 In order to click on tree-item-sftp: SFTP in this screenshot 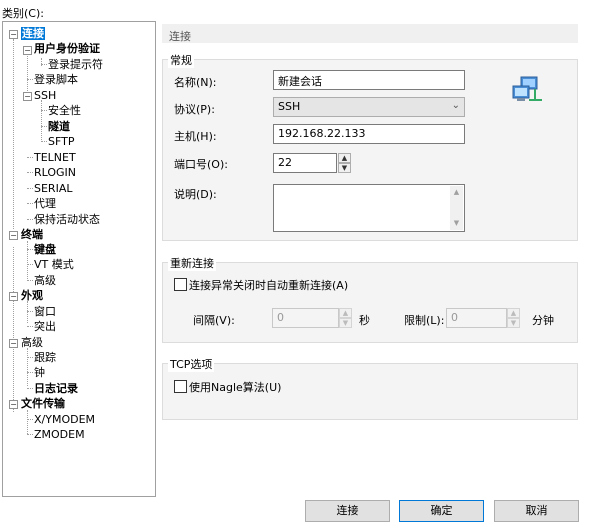, I will do `click(61, 141)`.